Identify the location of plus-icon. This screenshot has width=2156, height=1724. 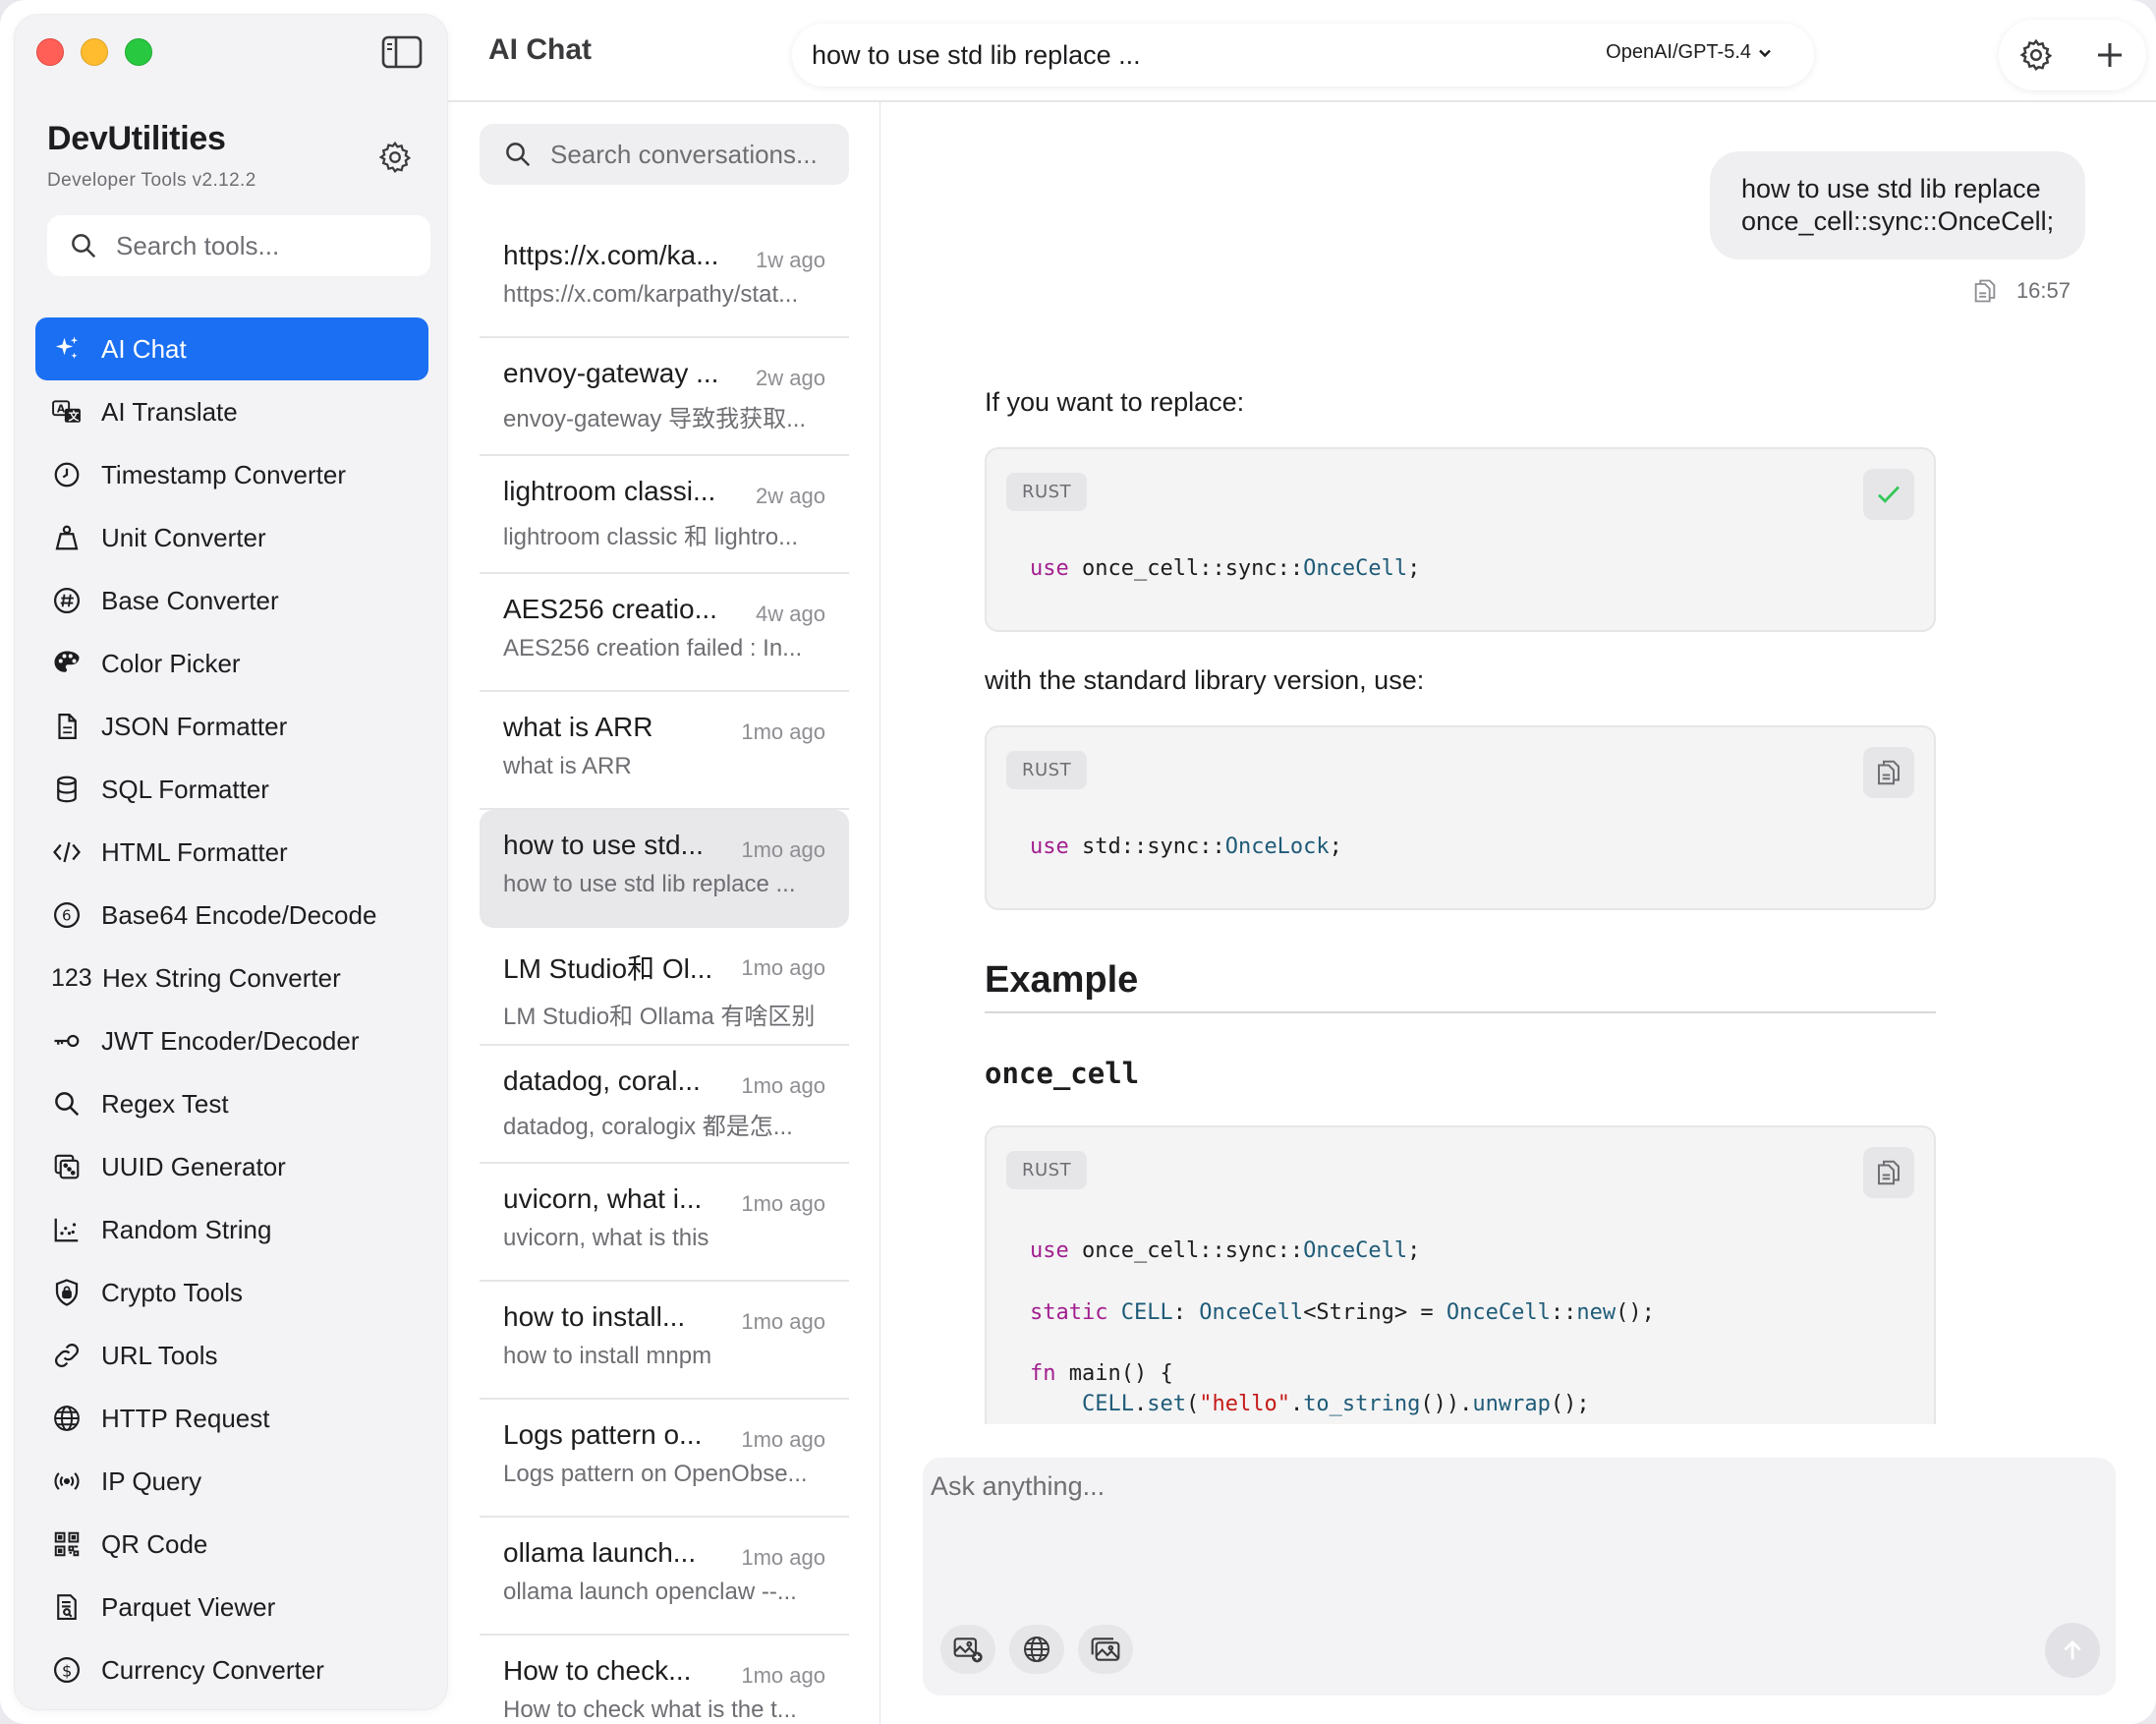
(2110, 55).